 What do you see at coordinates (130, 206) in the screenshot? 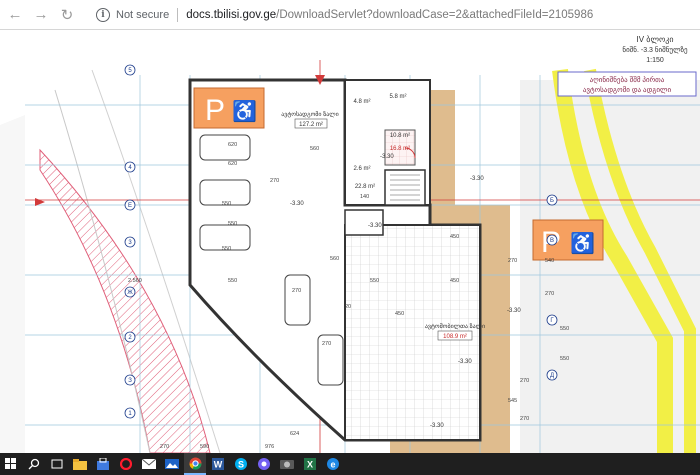
I see `grid-label: Е` at bounding box center [130, 206].